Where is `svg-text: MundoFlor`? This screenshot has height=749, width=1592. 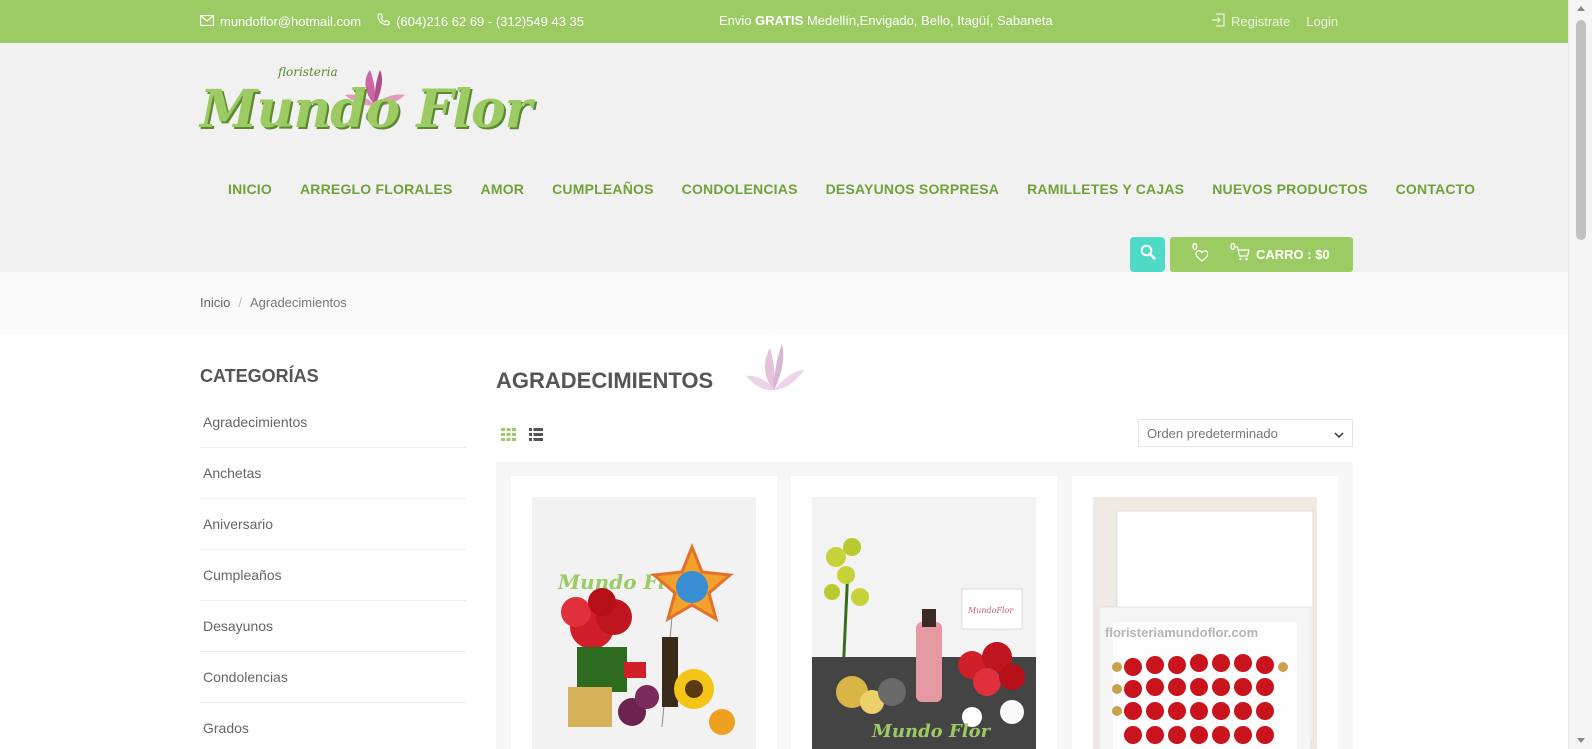
svg-text: MundoFlor is located at coordinates (990, 610).